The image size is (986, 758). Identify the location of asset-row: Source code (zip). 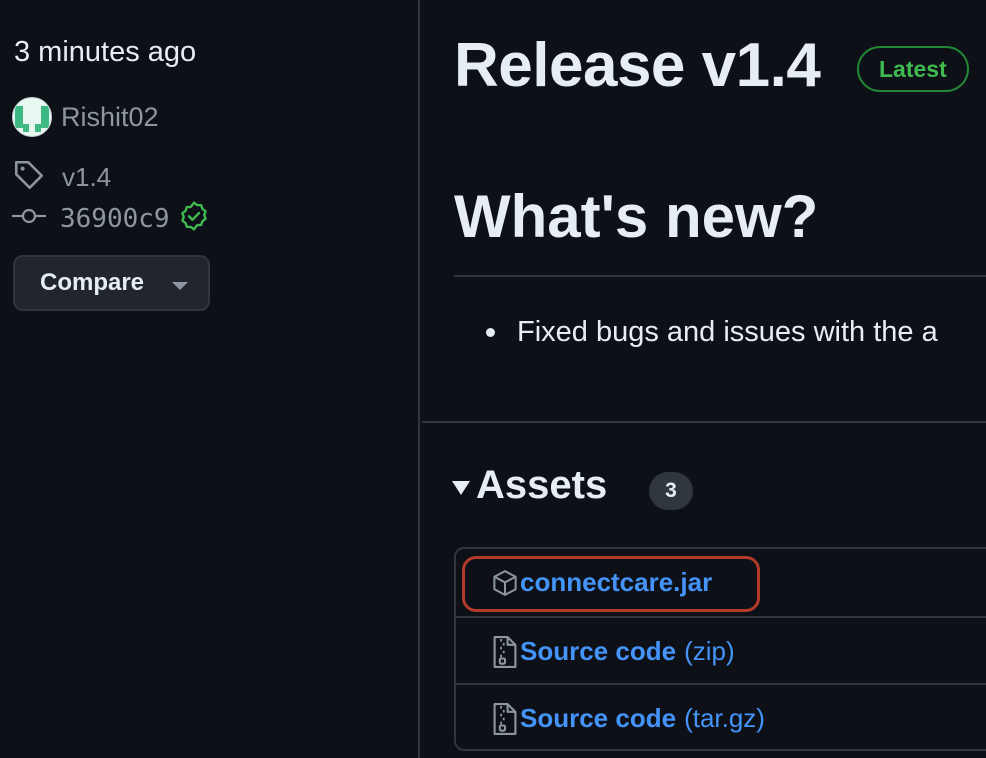
(721, 650).